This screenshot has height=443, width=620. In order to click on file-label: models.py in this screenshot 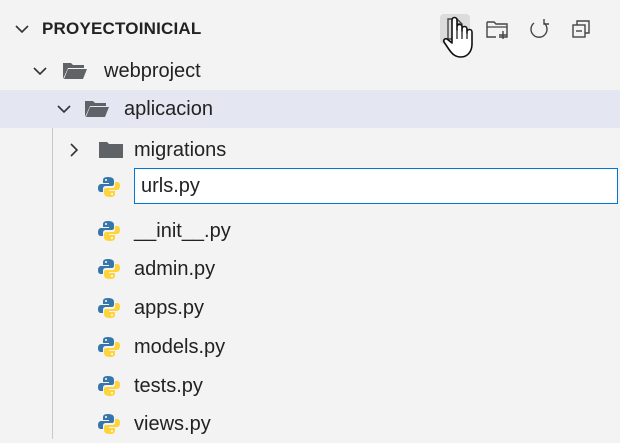, I will do `click(180, 346)`.